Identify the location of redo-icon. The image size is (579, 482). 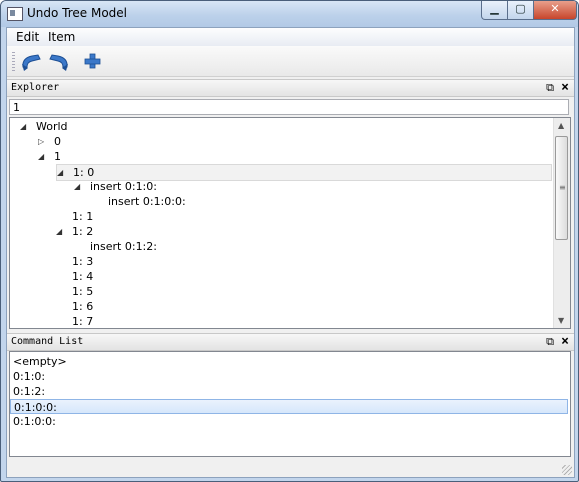
(58, 62).